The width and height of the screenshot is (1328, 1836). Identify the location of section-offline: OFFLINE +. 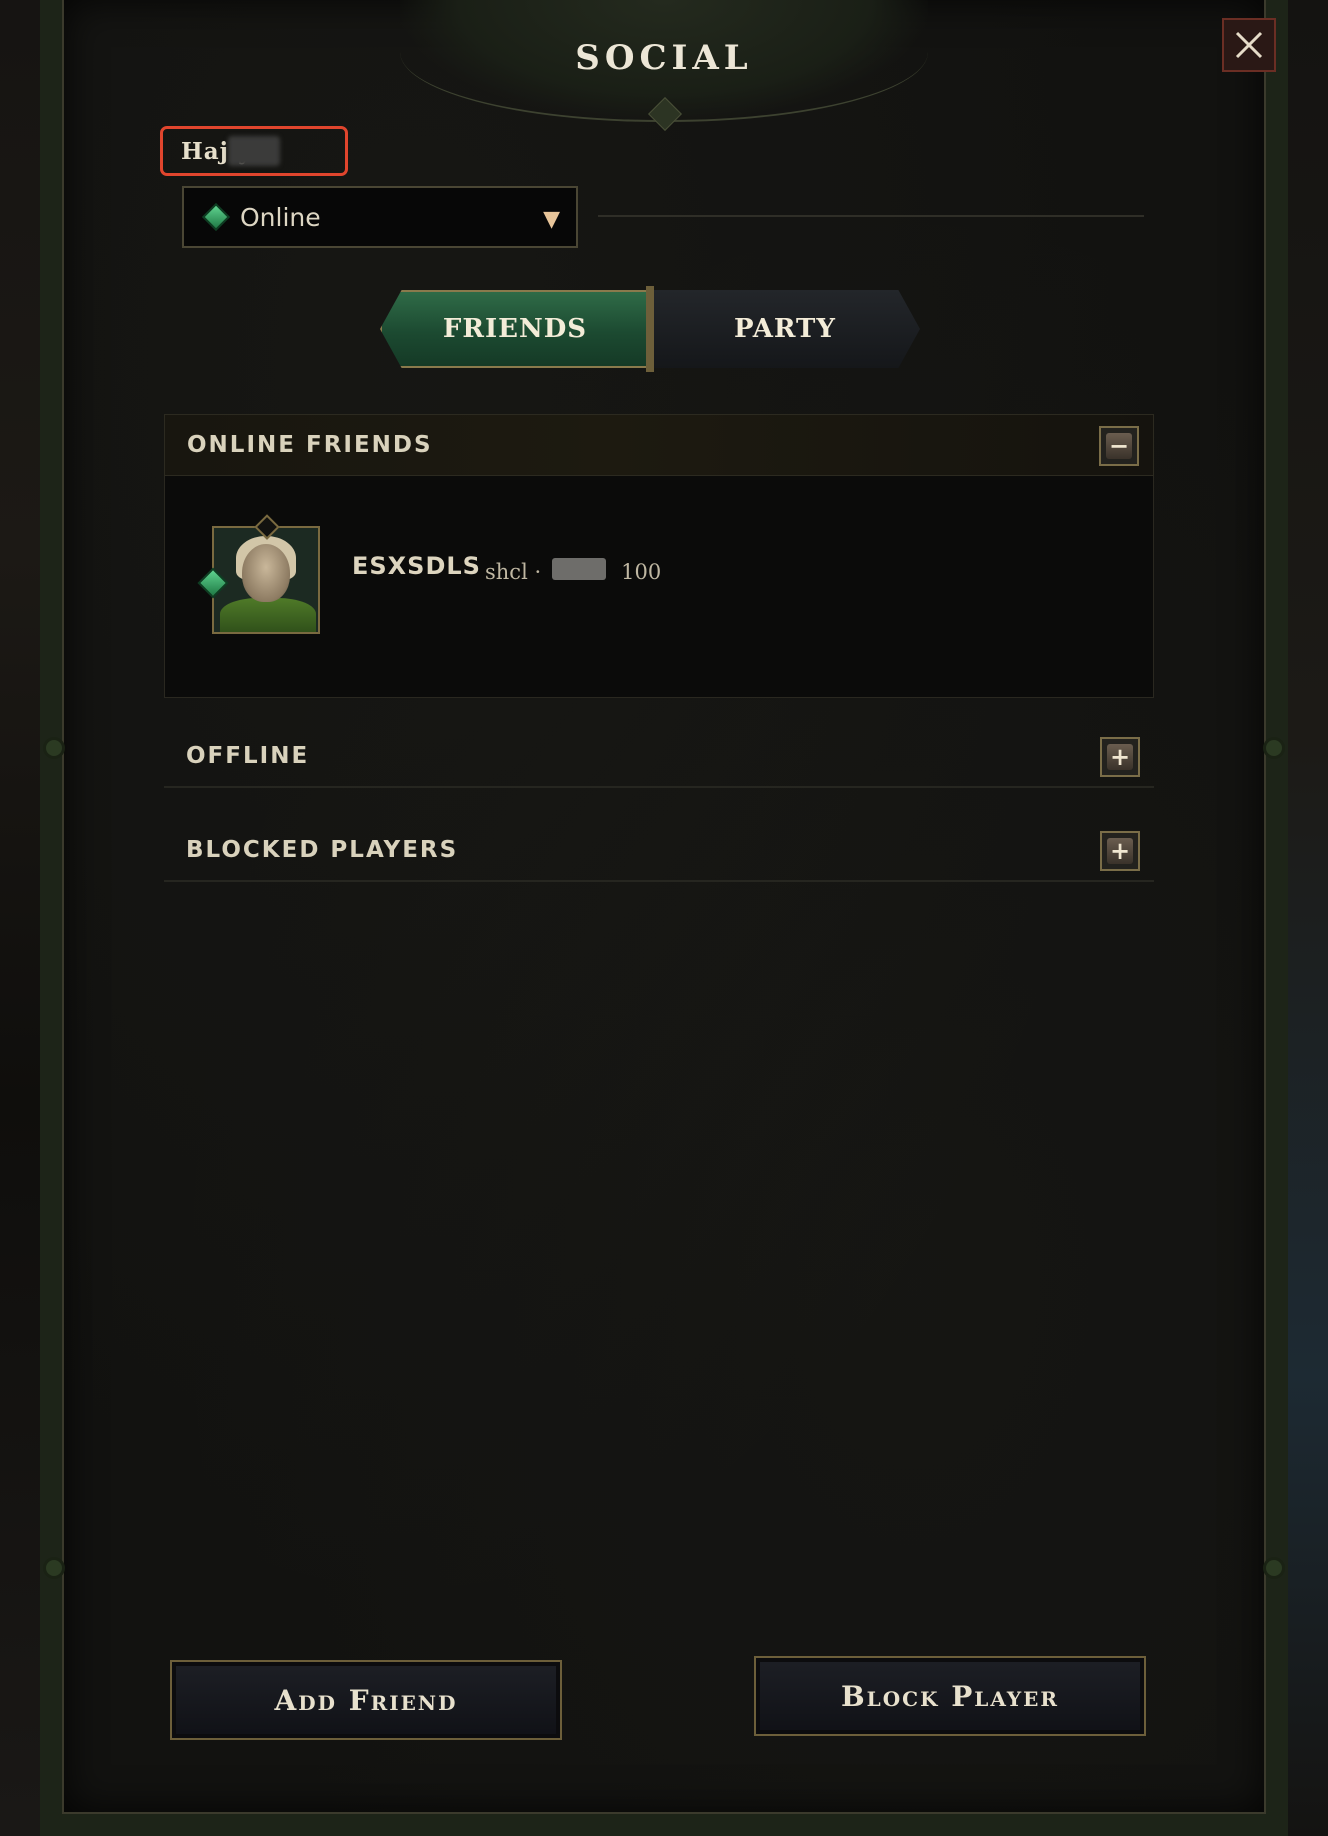
(659, 757).